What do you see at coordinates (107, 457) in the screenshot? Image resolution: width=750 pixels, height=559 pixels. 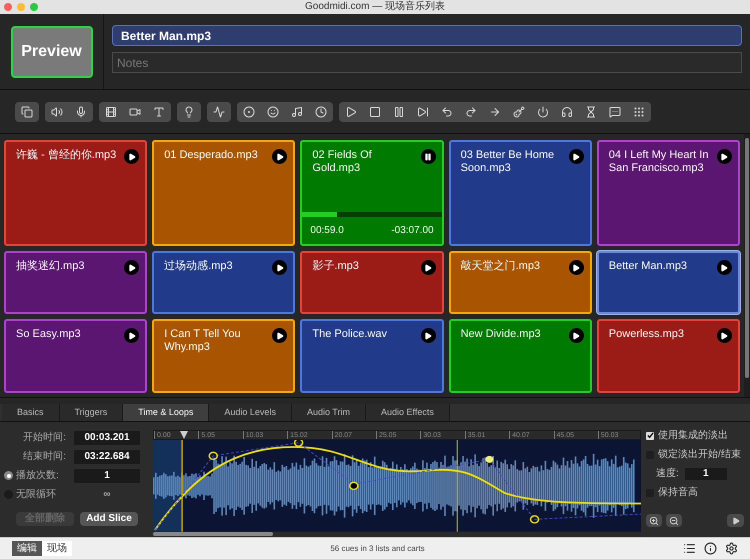 I see `time-field: 03:22.684` at bounding box center [107, 457].